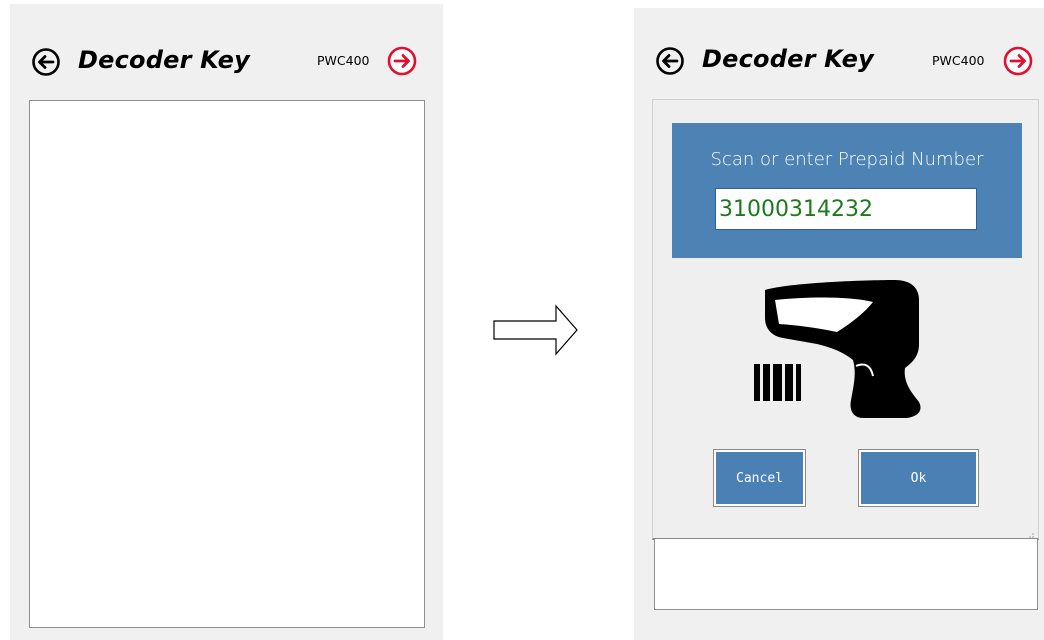  I want to click on ok-button: Ok, so click(918, 478).